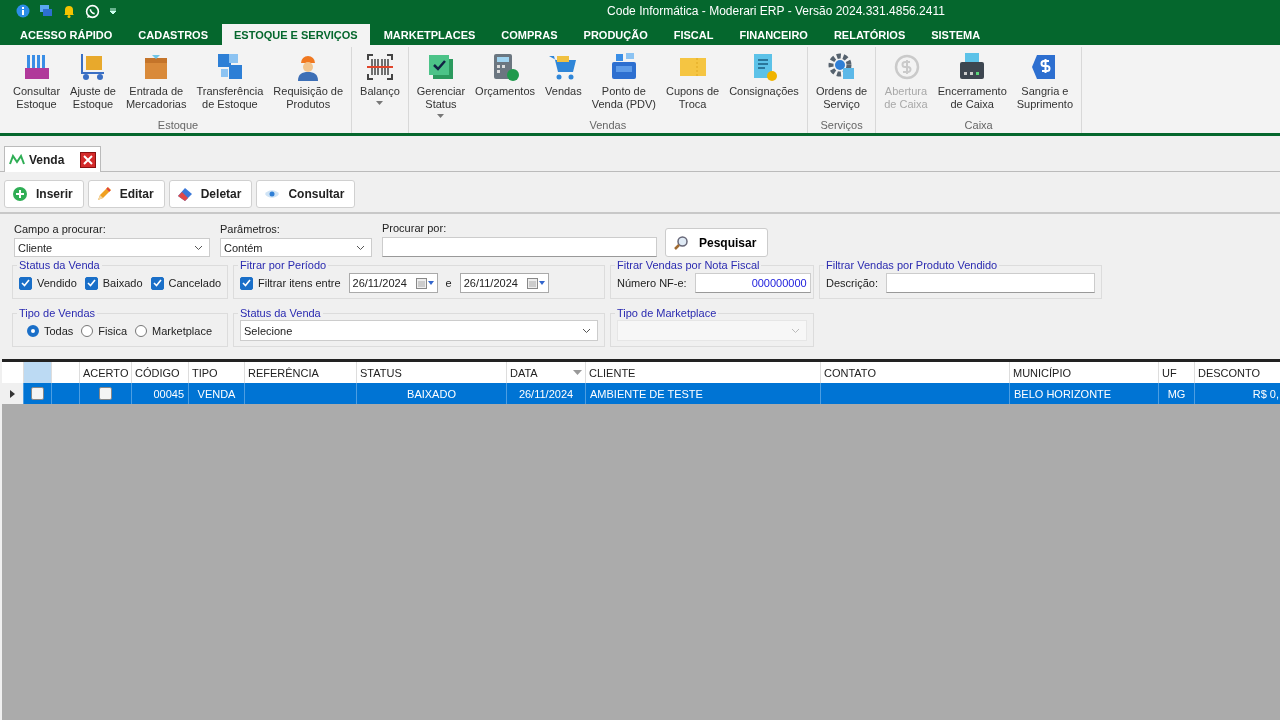 This screenshot has width=1280, height=720. Describe the element at coordinates (296, 247) in the screenshot. I see `dropdown-field: Contém` at that location.